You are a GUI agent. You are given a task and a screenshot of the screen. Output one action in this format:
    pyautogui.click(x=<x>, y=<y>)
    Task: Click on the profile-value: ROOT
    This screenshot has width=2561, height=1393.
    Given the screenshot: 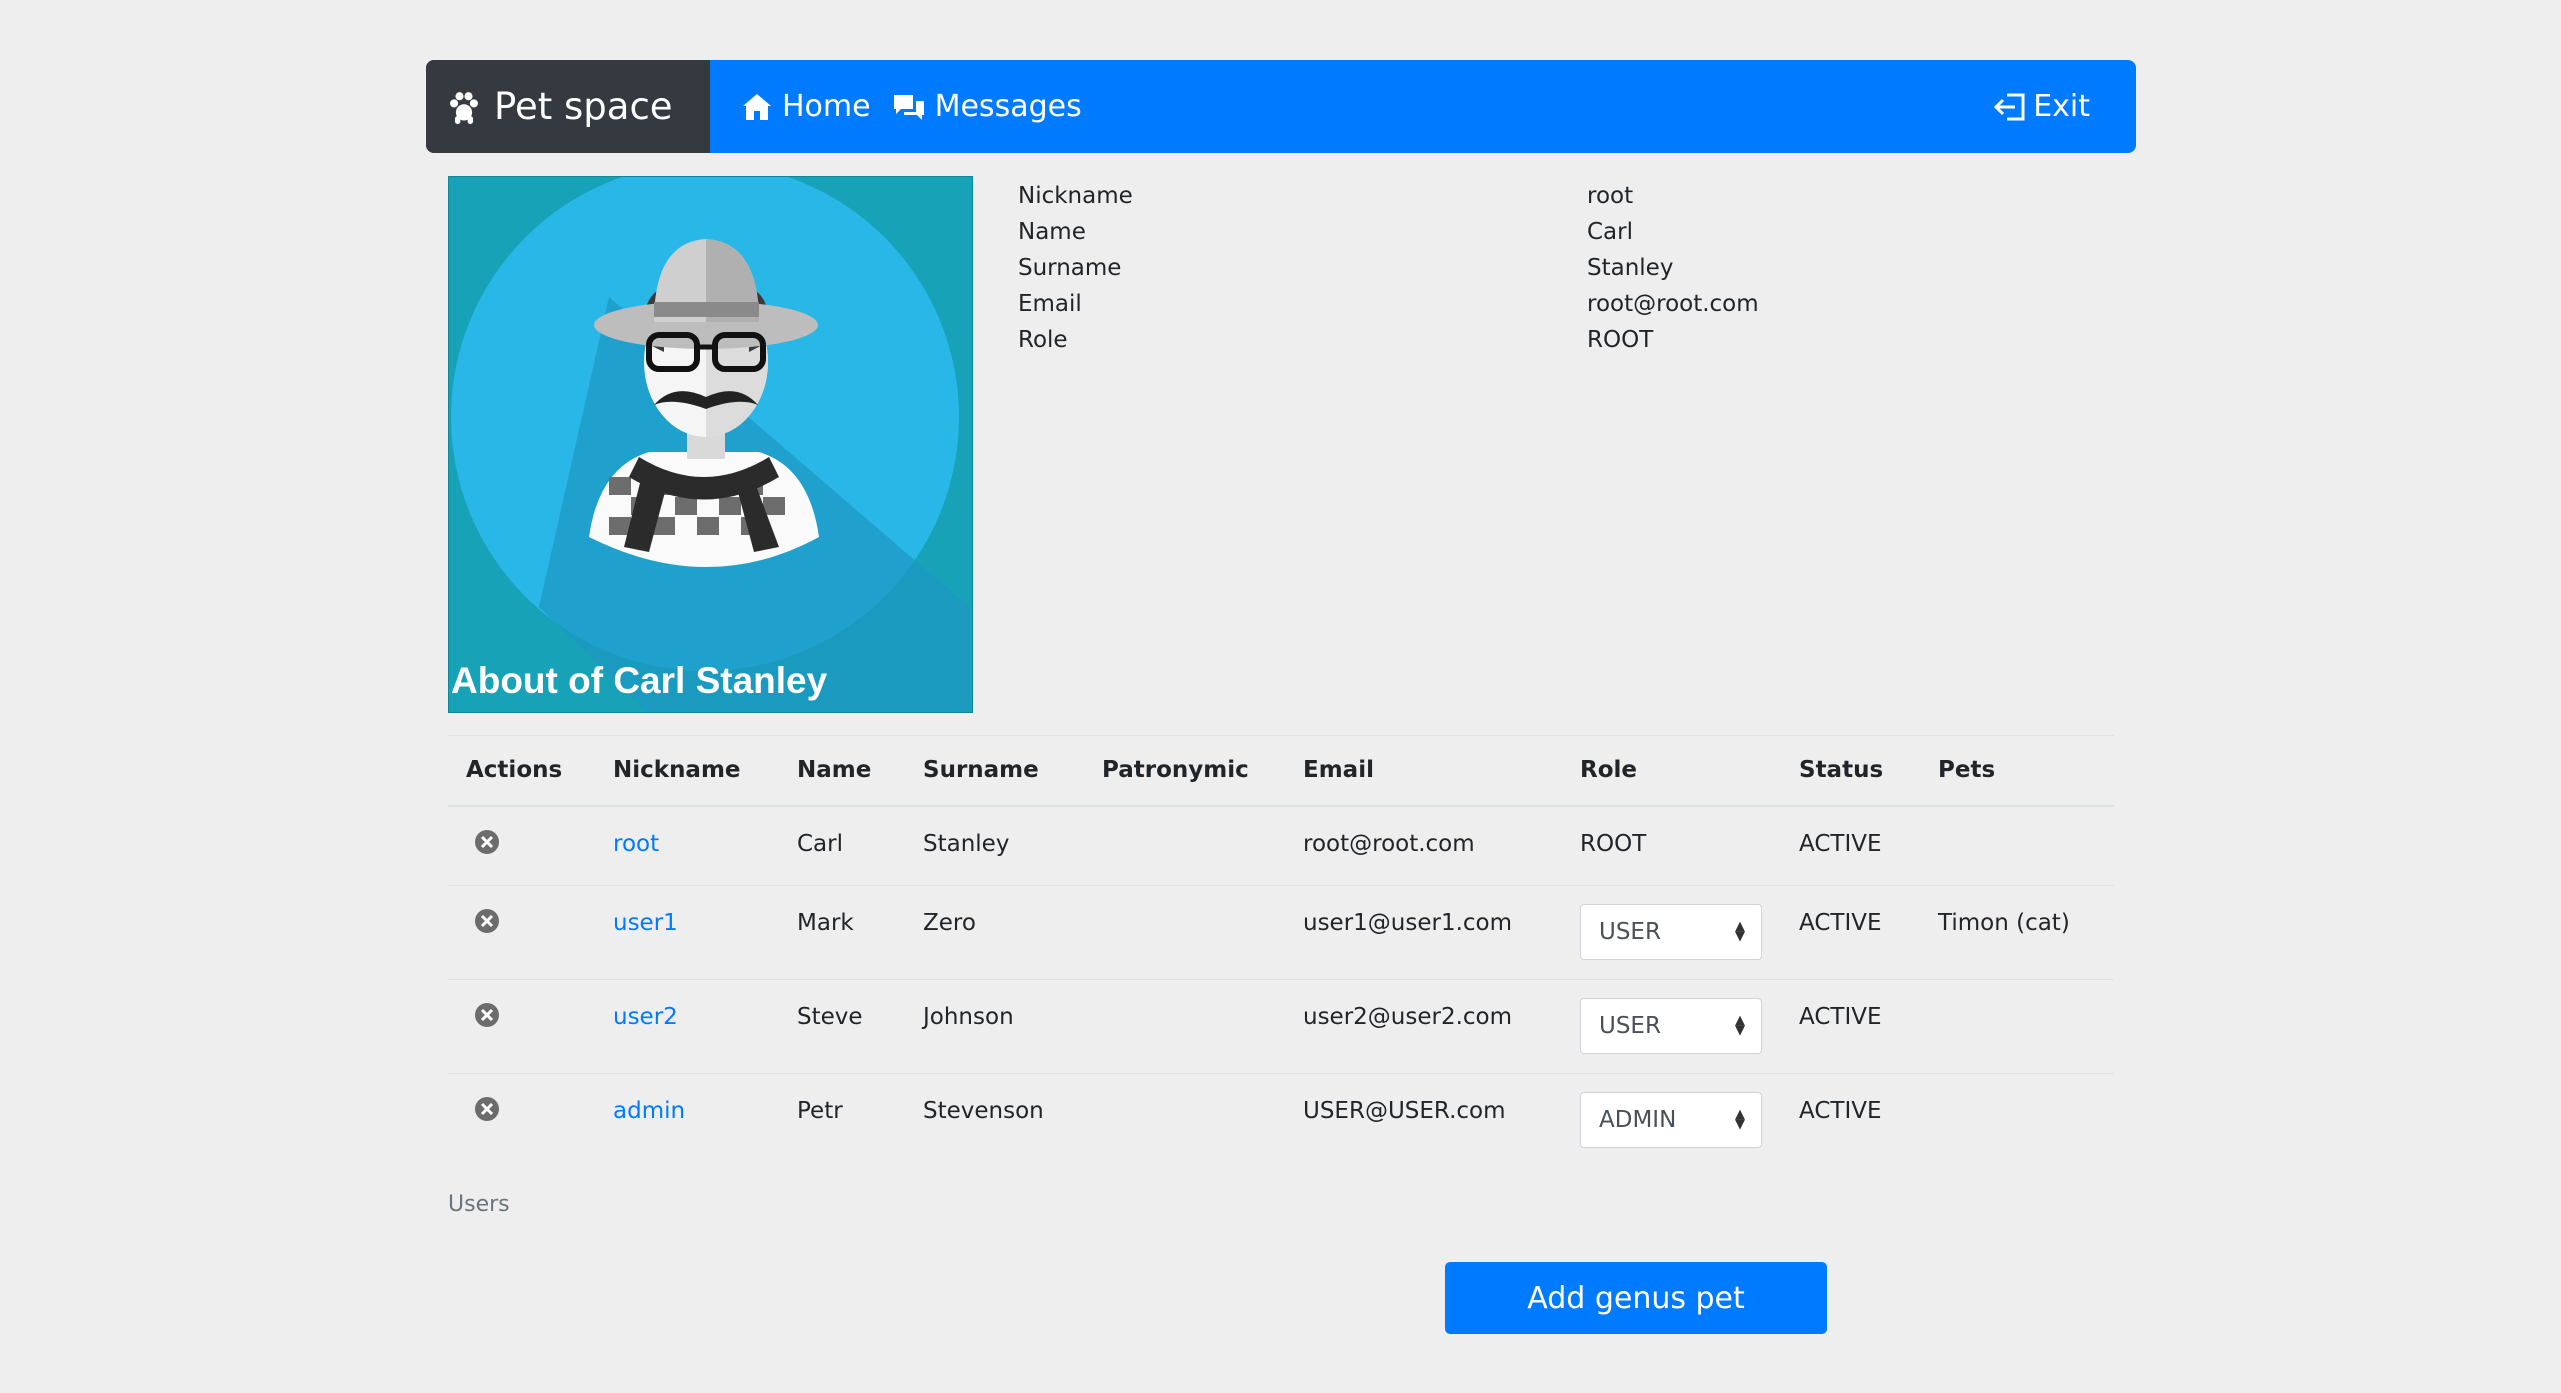 What is the action you would take?
    pyautogui.click(x=1620, y=340)
    